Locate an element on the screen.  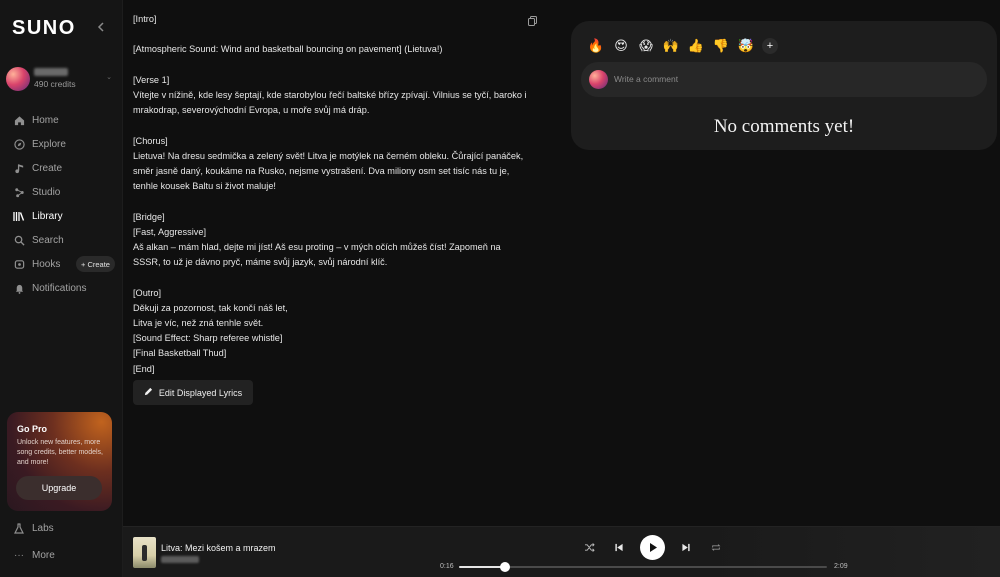
lyric-line: [Outro] is located at coordinates (147, 292).